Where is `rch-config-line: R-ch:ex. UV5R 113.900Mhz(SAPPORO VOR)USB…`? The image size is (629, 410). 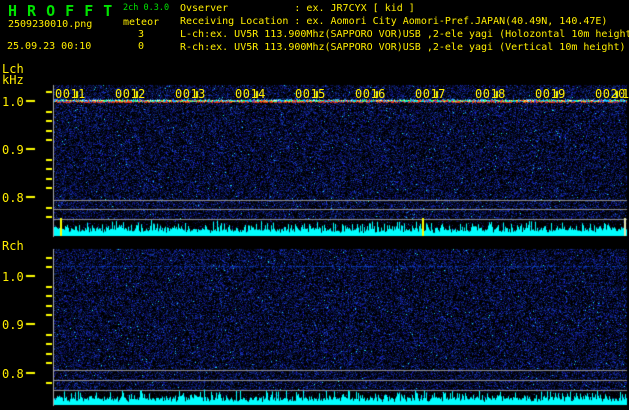
rch-config-line: R-ch:ex. UV5R 113.900Mhz(SAPPORO VOR)USB… is located at coordinates (403, 47).